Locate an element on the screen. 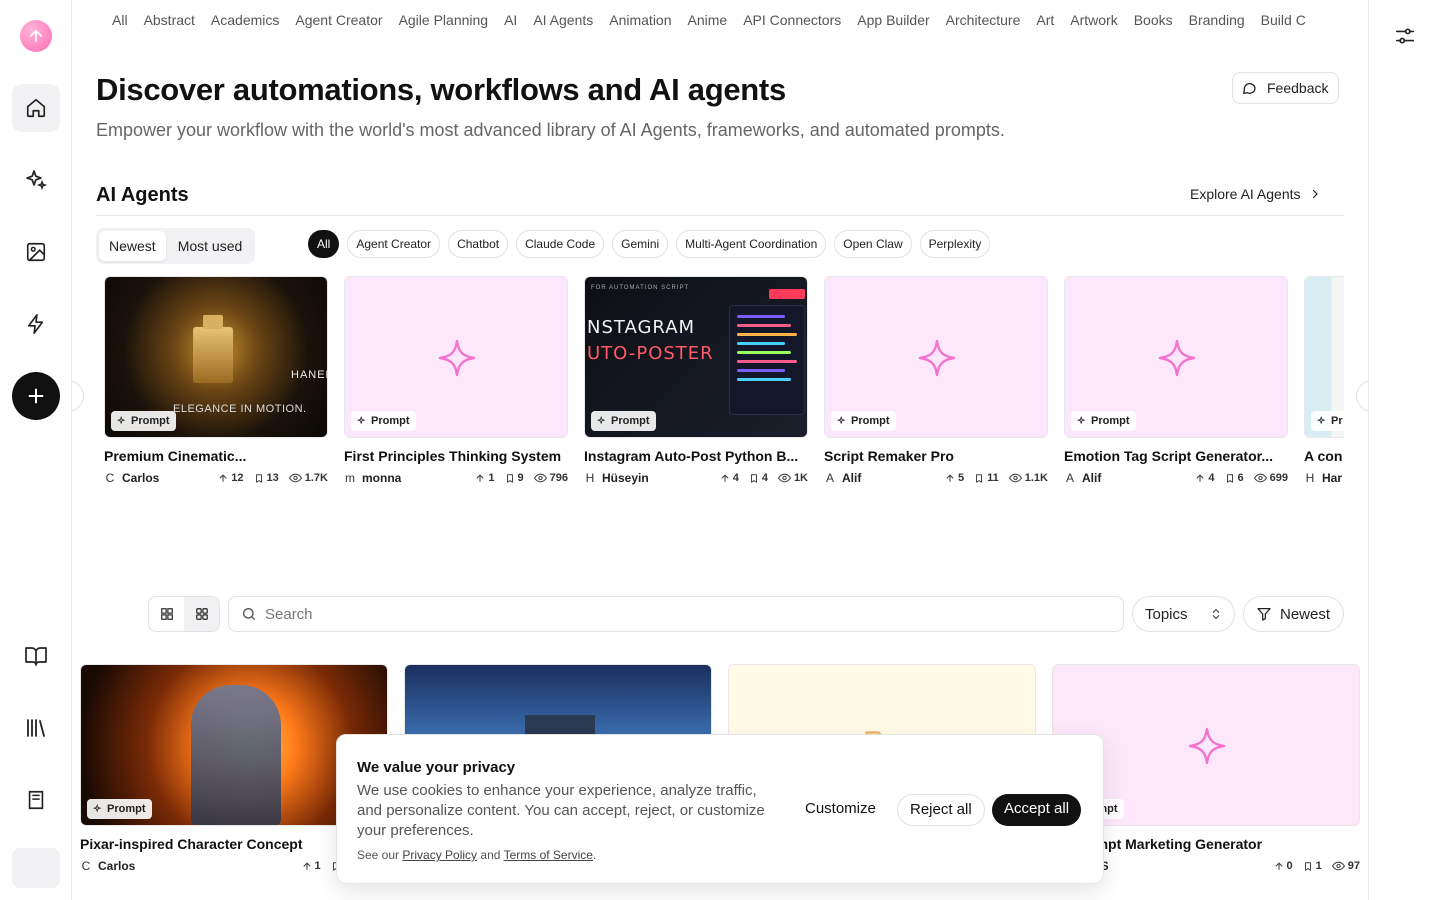 This screenshot has height=900, width=1440. topic-link: Agile Planning is located at coordinates (444, 20).